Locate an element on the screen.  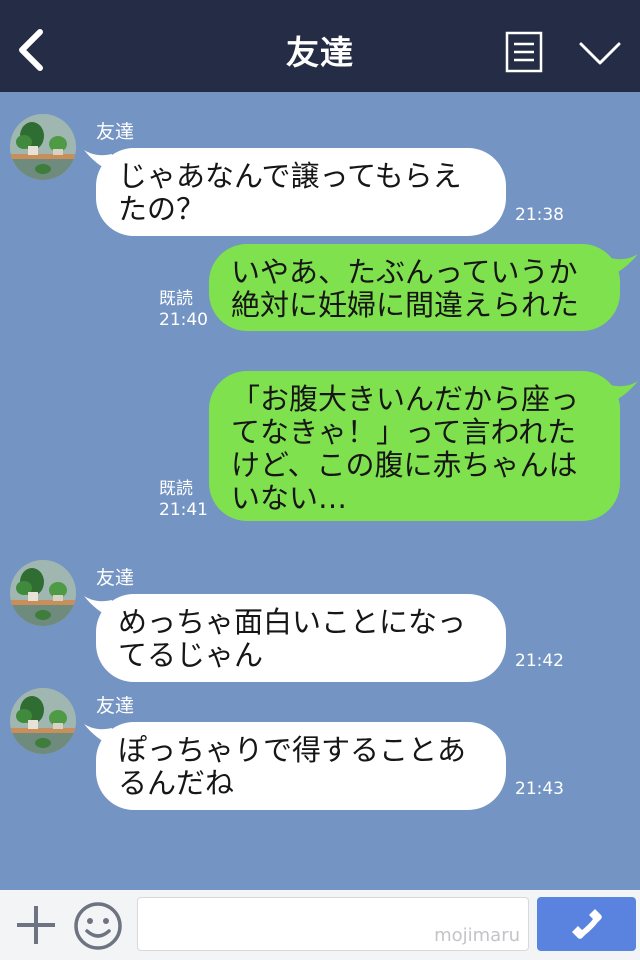
chat-title: 友達 is located at coordinates (320, 52).